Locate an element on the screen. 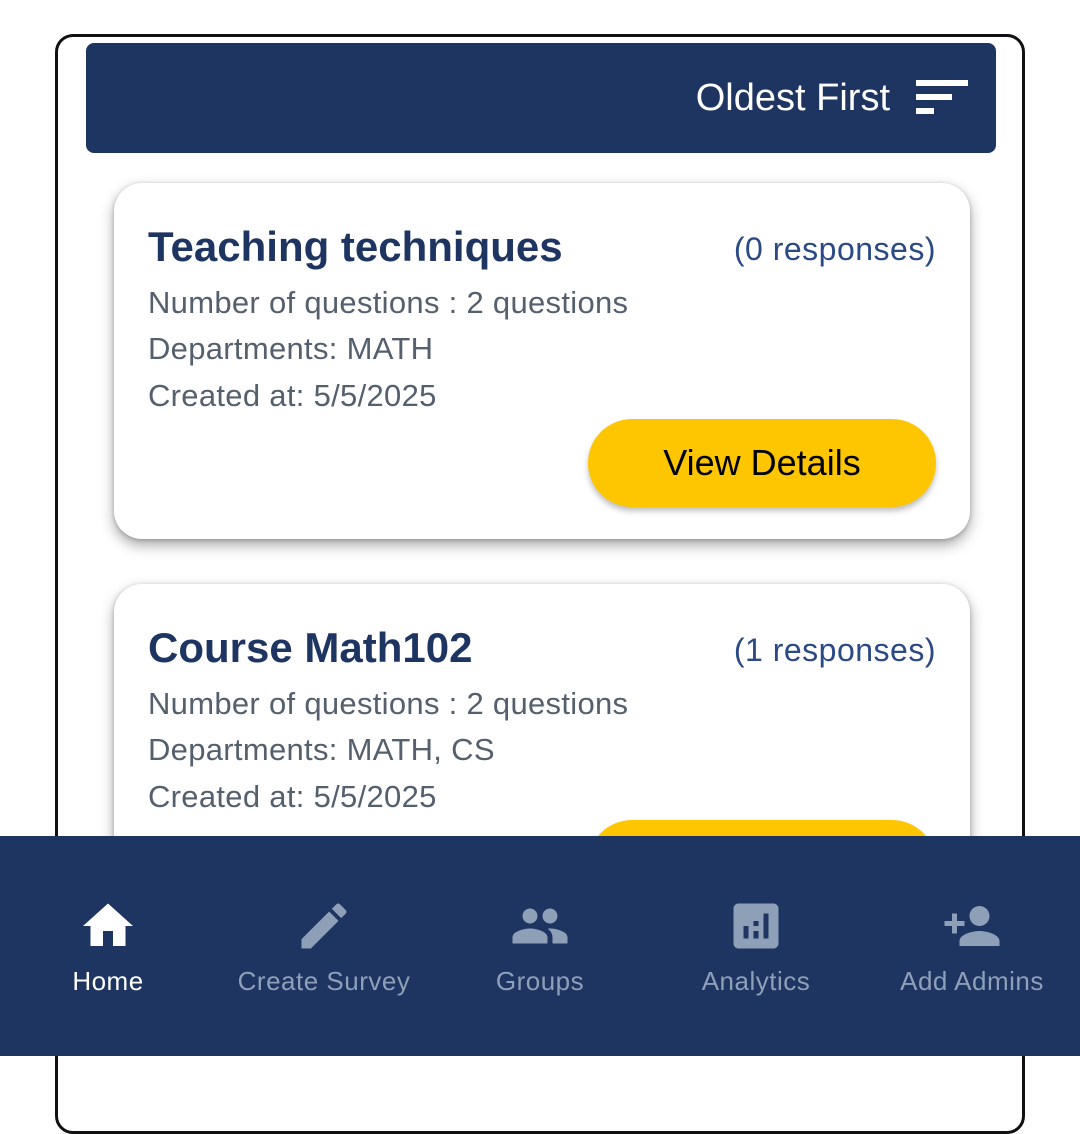 The height and width of the screenshot is (1134, 1080). add-person-icon is located at coordinates (972, 926).